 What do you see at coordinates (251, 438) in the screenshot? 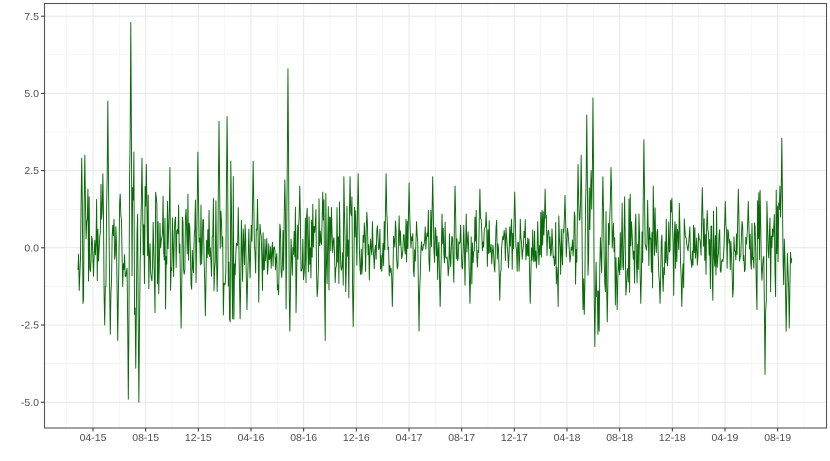
I see `x-tick-label: 04-16` at bounding box center [251, 438].